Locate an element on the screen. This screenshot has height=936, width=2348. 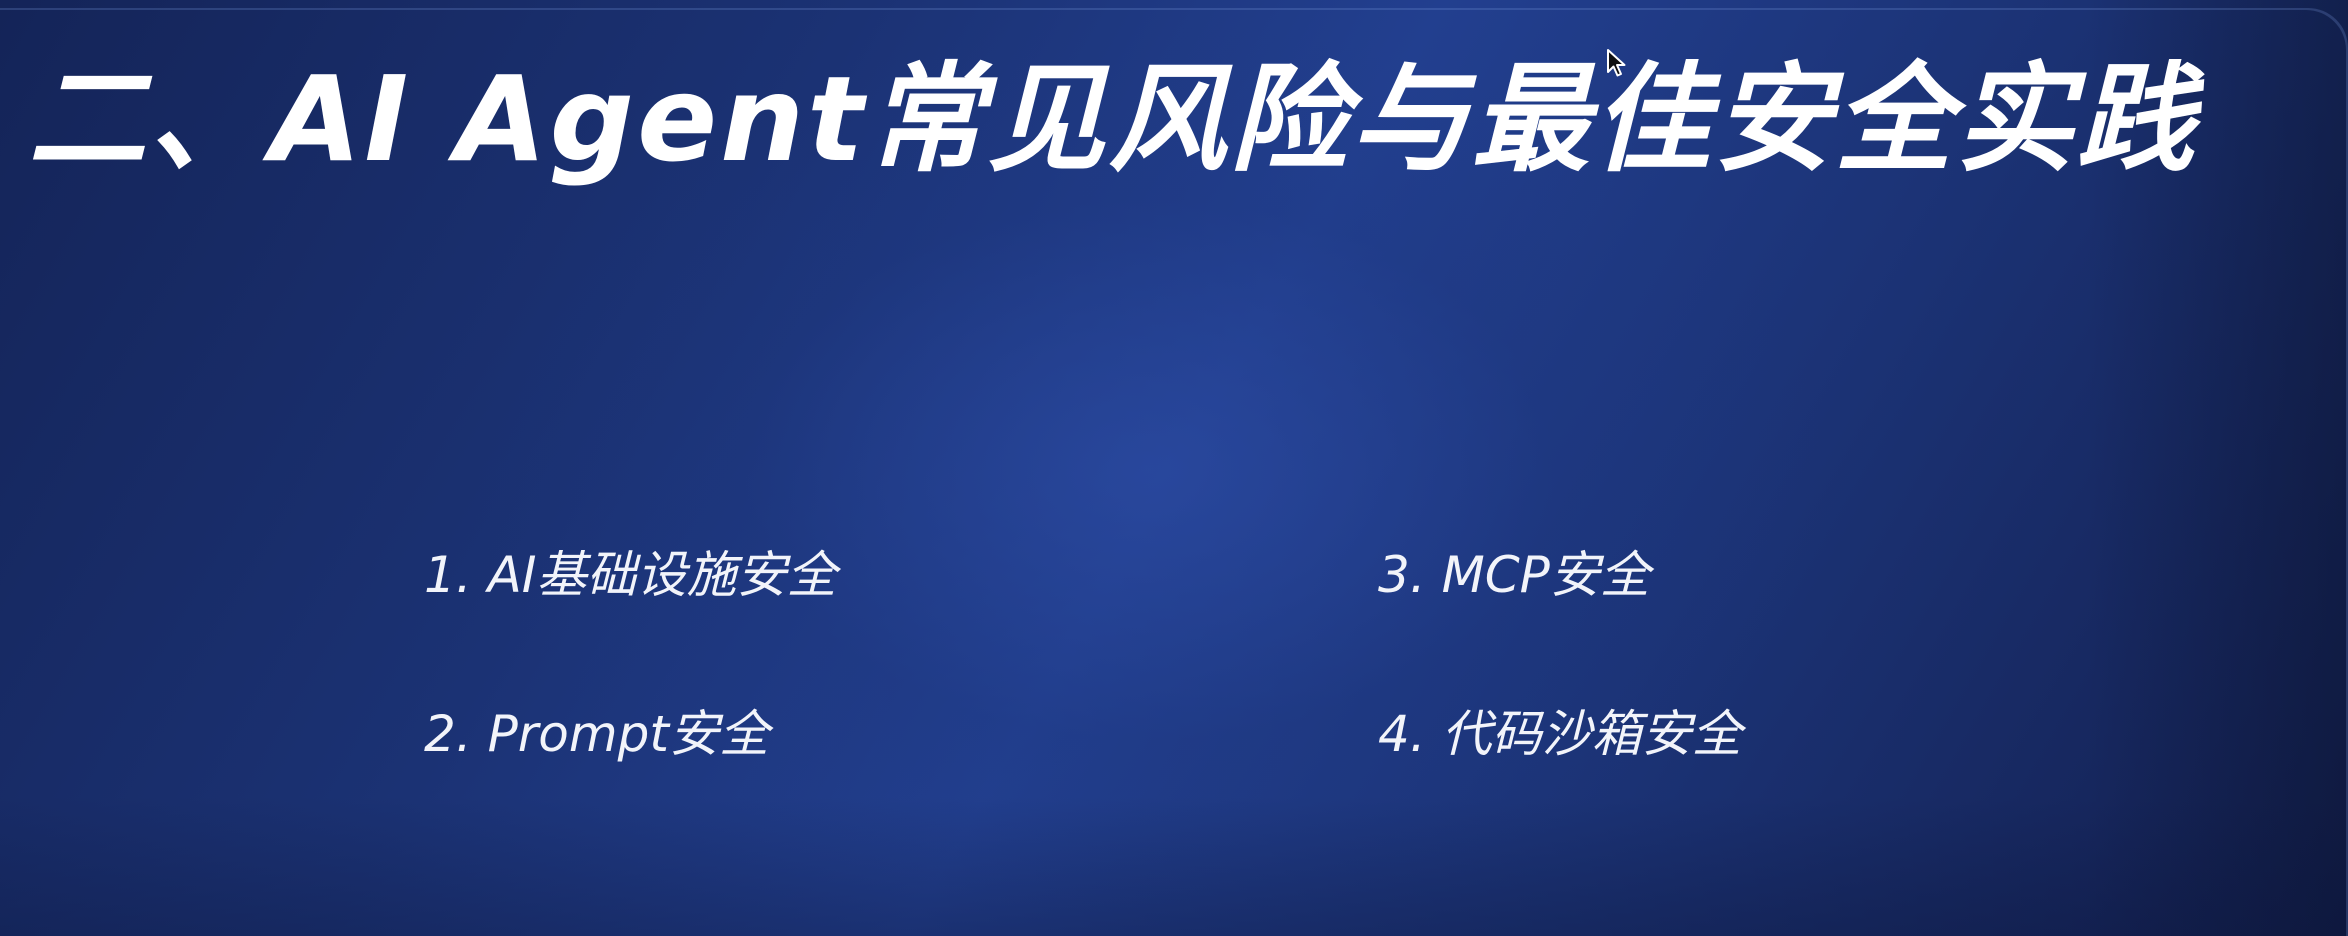
agenda-item-code-sandbox-security: 4. 代码沙箱安全 is located at coordinates (1560, 734).